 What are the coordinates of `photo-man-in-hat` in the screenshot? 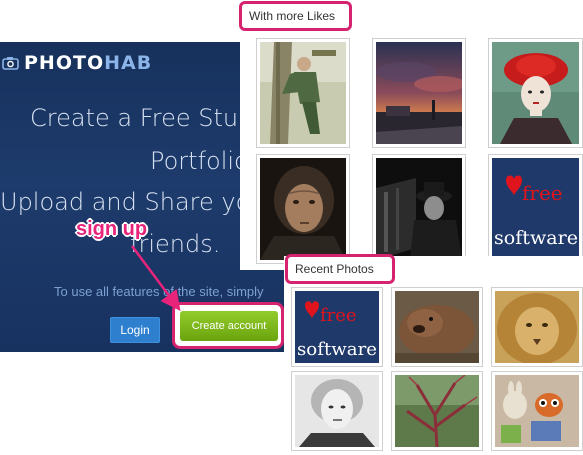 It's located at (419, 209).